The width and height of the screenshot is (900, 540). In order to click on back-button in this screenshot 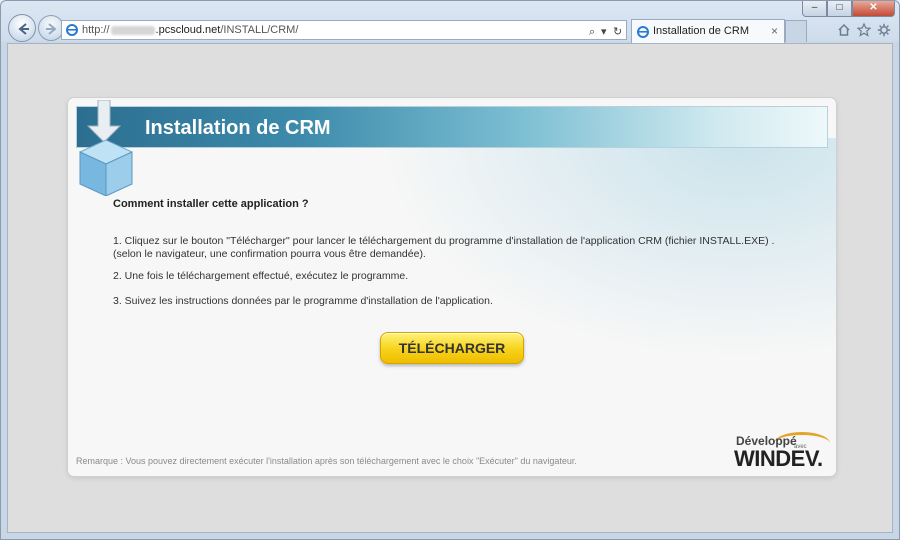, I will do `click(22, 28)`.